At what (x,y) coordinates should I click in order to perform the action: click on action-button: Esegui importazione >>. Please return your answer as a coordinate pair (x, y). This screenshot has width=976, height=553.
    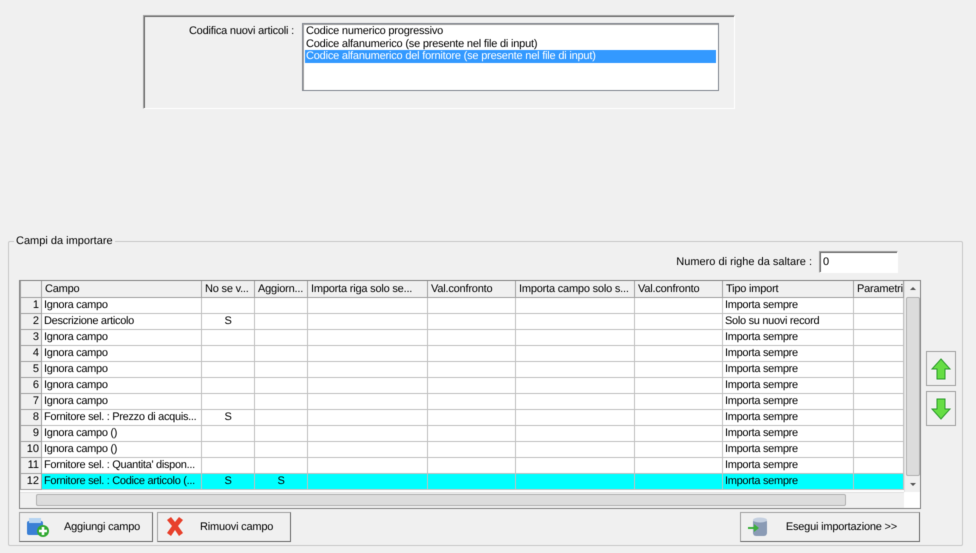
    Looking at the image, I should click on (830, 527).